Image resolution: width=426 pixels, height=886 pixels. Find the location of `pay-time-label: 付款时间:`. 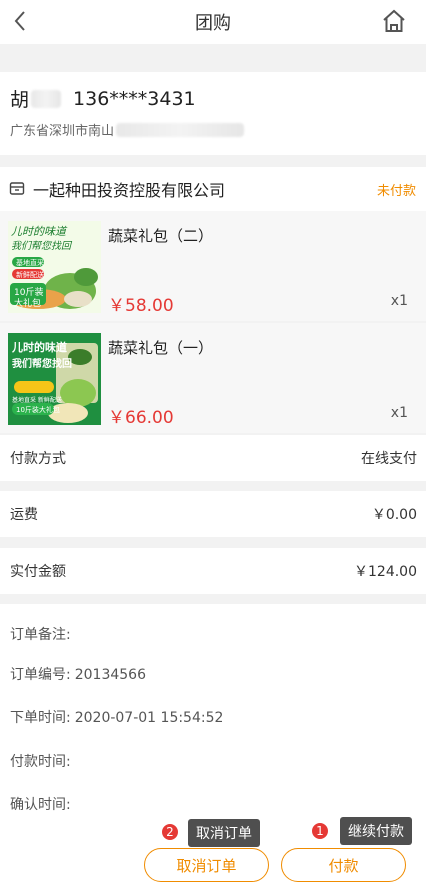

pay-time-label: 付款时间: is located at coordinates (40, 762).